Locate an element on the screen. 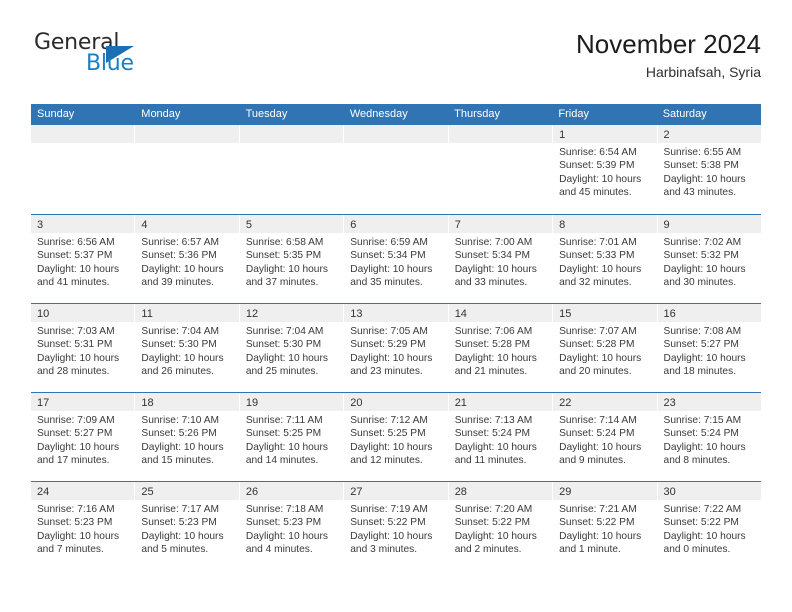  day-number-band: 8 is located at coordinates (605, 224).